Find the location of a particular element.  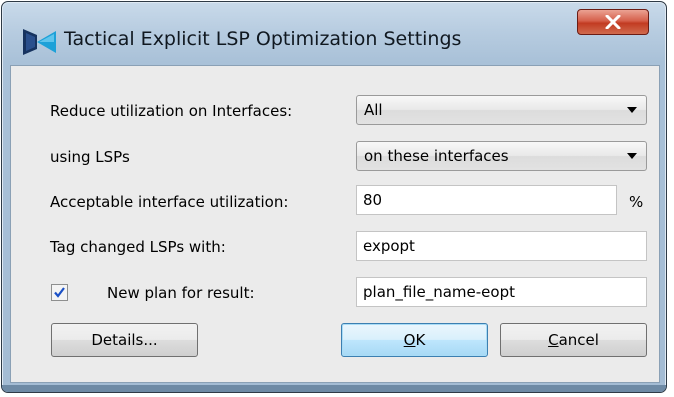

utilization-input is located at coordinates (486, 200).